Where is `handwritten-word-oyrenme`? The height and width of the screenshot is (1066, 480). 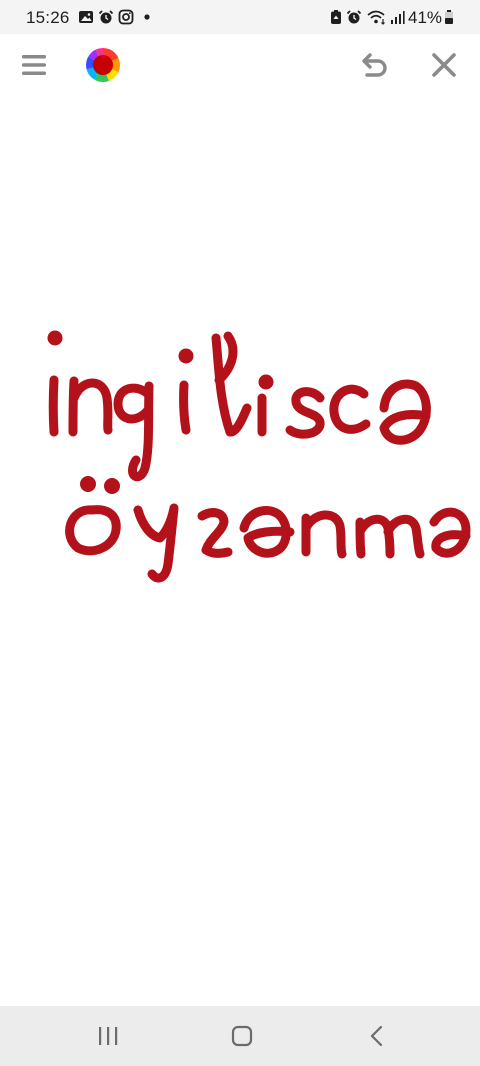 handwritten-word-oyrenme is located at coordinates (268, 529).